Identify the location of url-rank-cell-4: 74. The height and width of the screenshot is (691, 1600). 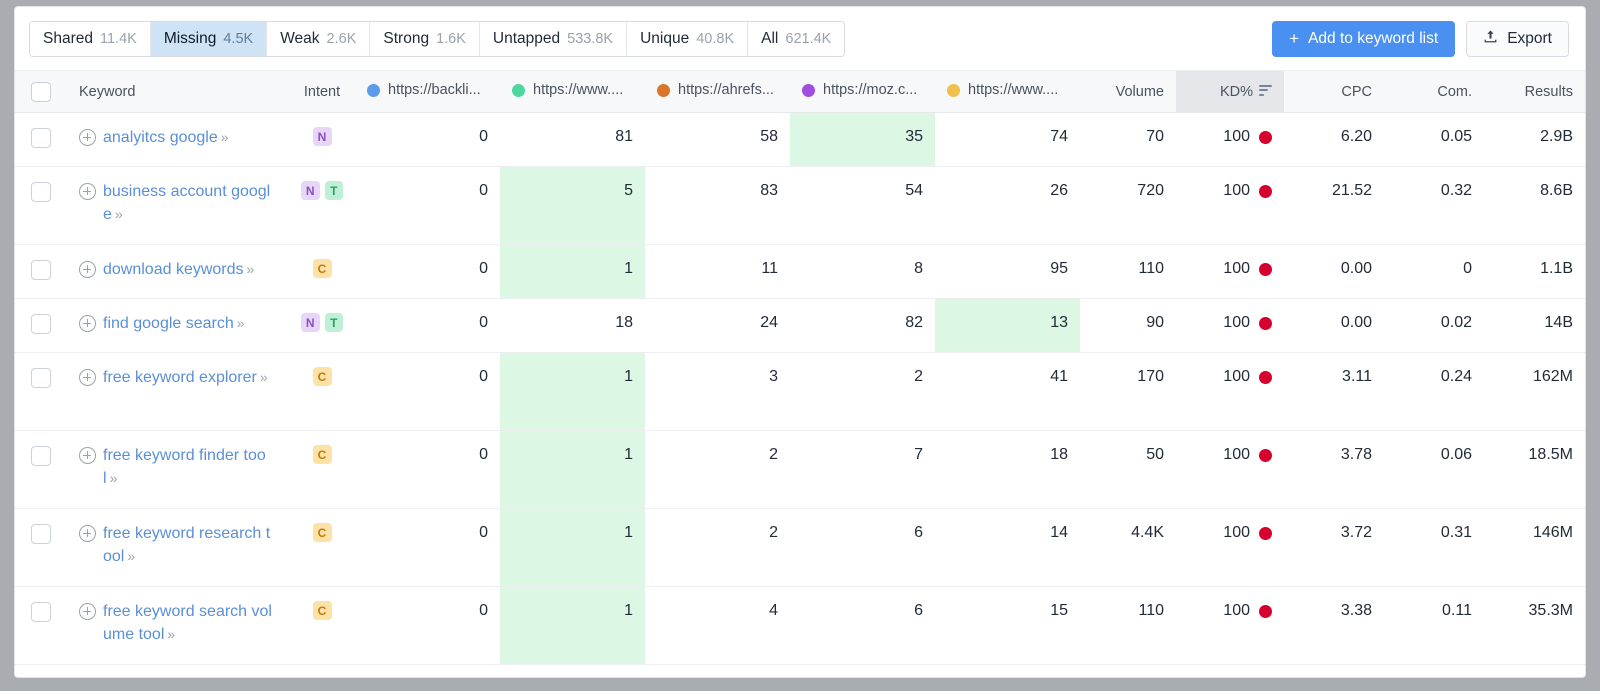
(1059, 136).